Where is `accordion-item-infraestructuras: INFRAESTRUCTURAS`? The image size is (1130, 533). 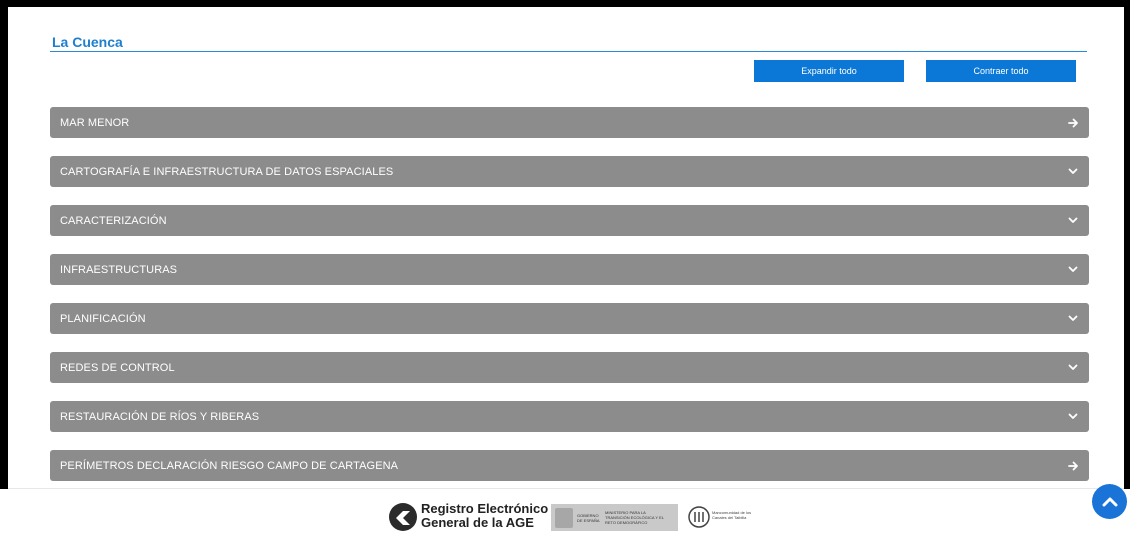 accordion-item-infraestructuras: INFRAESTRUCTURAS is located at coordinates (569, 269).